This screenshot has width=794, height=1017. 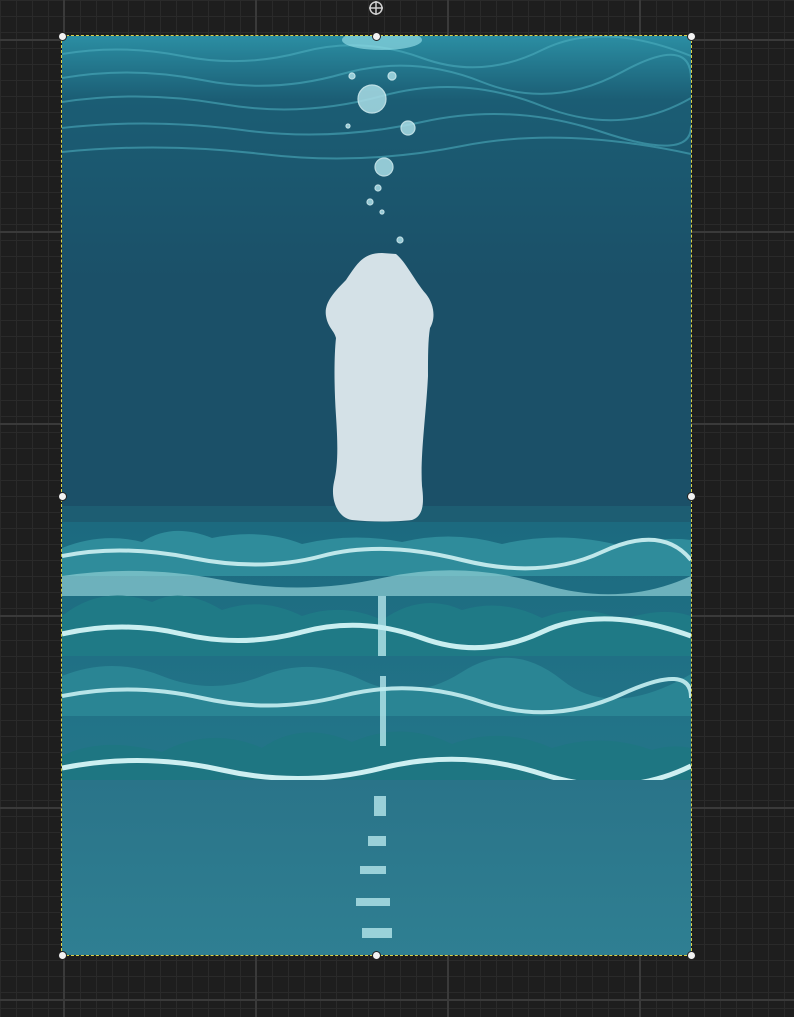 I want to click on resize-handle-top-center, so click(x=376, y=36).